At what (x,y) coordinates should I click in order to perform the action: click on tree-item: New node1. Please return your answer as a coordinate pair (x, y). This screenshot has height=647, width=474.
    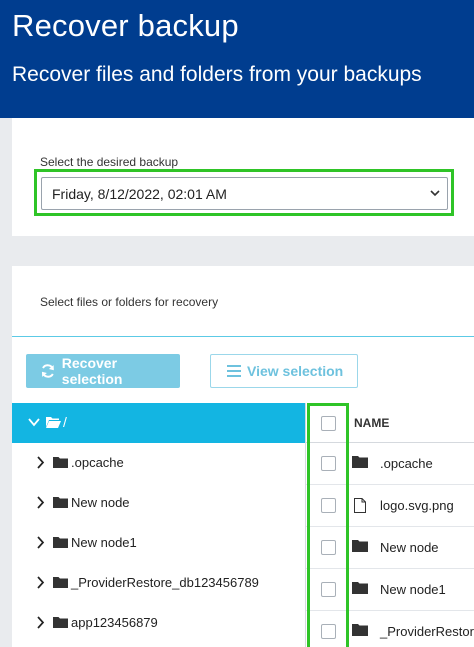
    Looking at the image, I should click on (158, 543).